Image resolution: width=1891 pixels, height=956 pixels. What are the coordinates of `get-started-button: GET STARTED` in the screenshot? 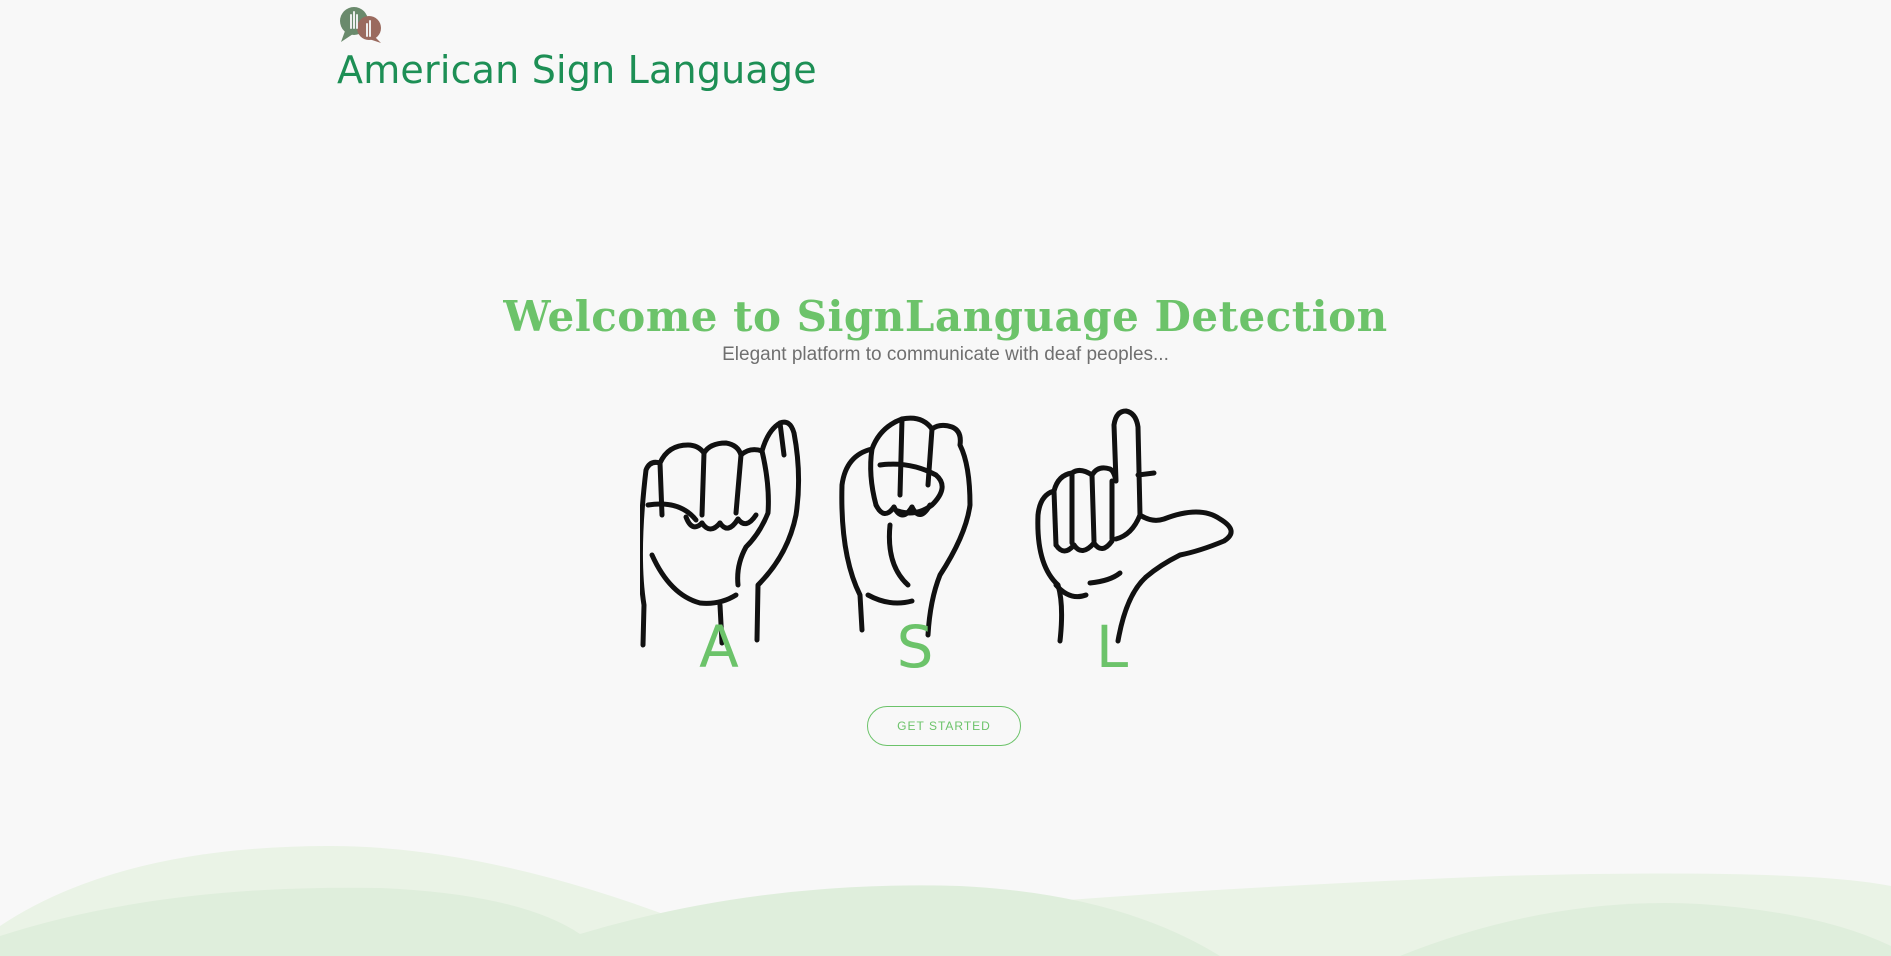 It's located at (944, 726).